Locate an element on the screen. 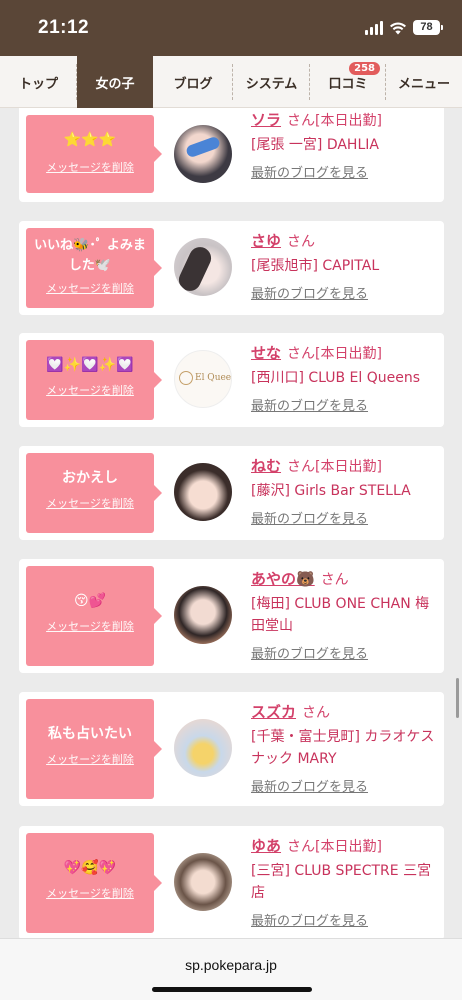 The width and height of the screenshot is (462, 1000). message-text: ⭐⭐⭐ is located at coordinates (90, 140).